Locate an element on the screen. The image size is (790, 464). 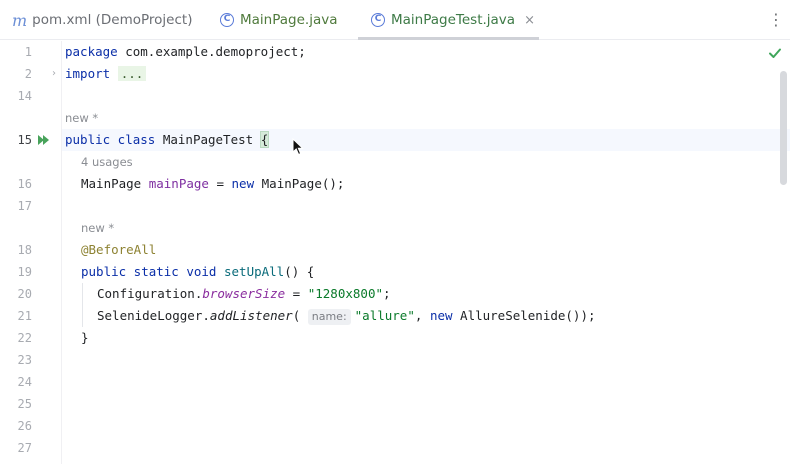
tab-mainpage-java: C MainPage.java is located at coordinates (279, 20).